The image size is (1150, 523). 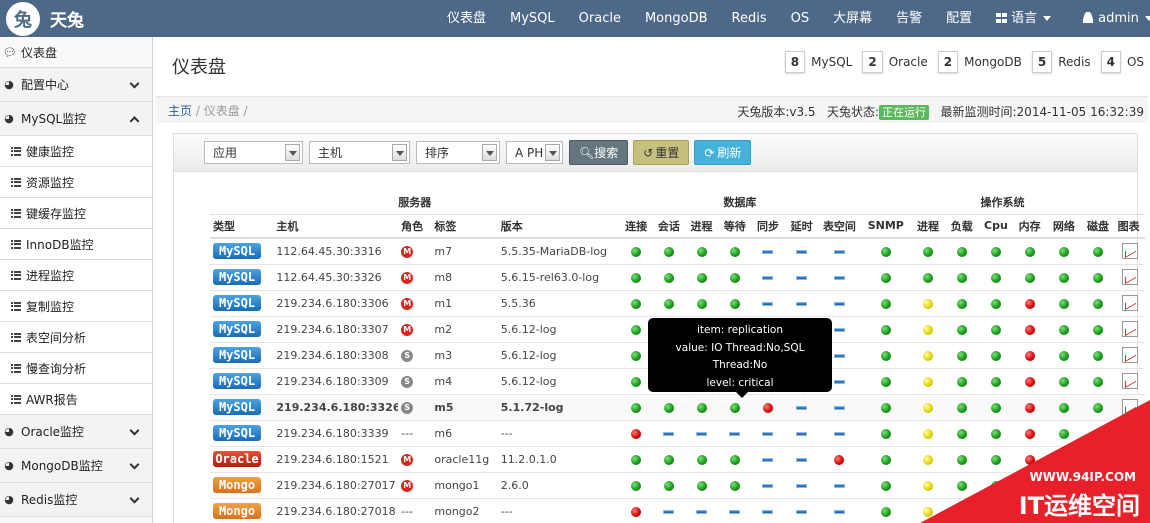 I want to click on app-select: 应用, so click(x=253, y=152).